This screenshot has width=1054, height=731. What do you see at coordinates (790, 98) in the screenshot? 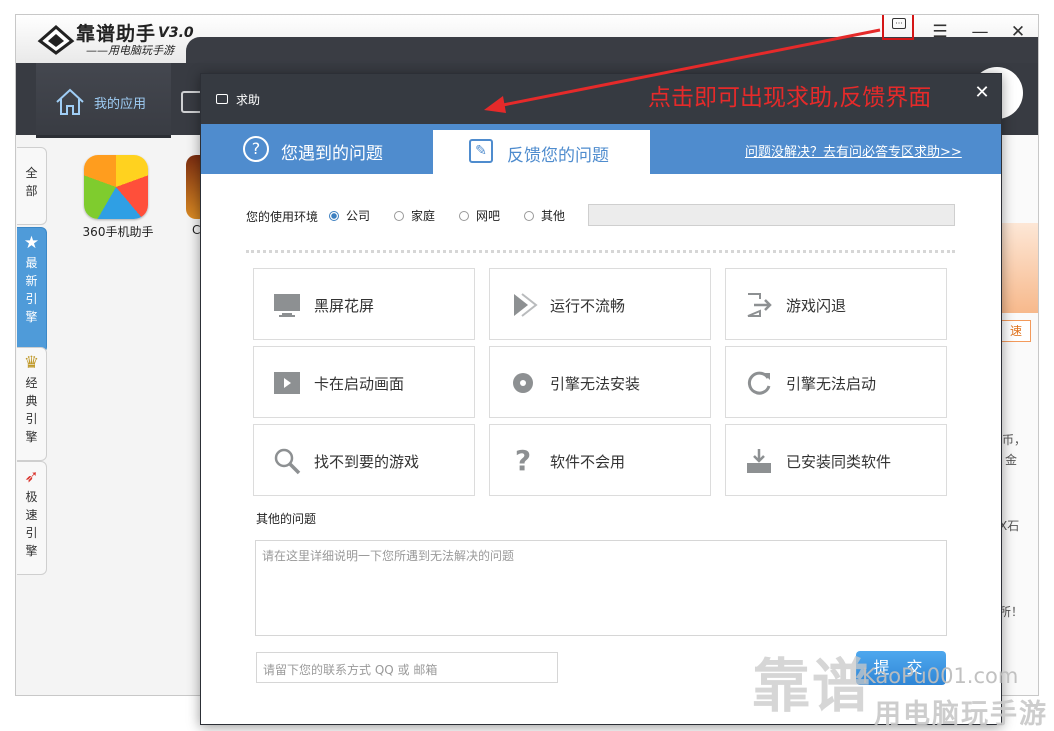
I see `annotation-text: 点击即可出现求助,反馈界面` at bounding box center [790, 98].